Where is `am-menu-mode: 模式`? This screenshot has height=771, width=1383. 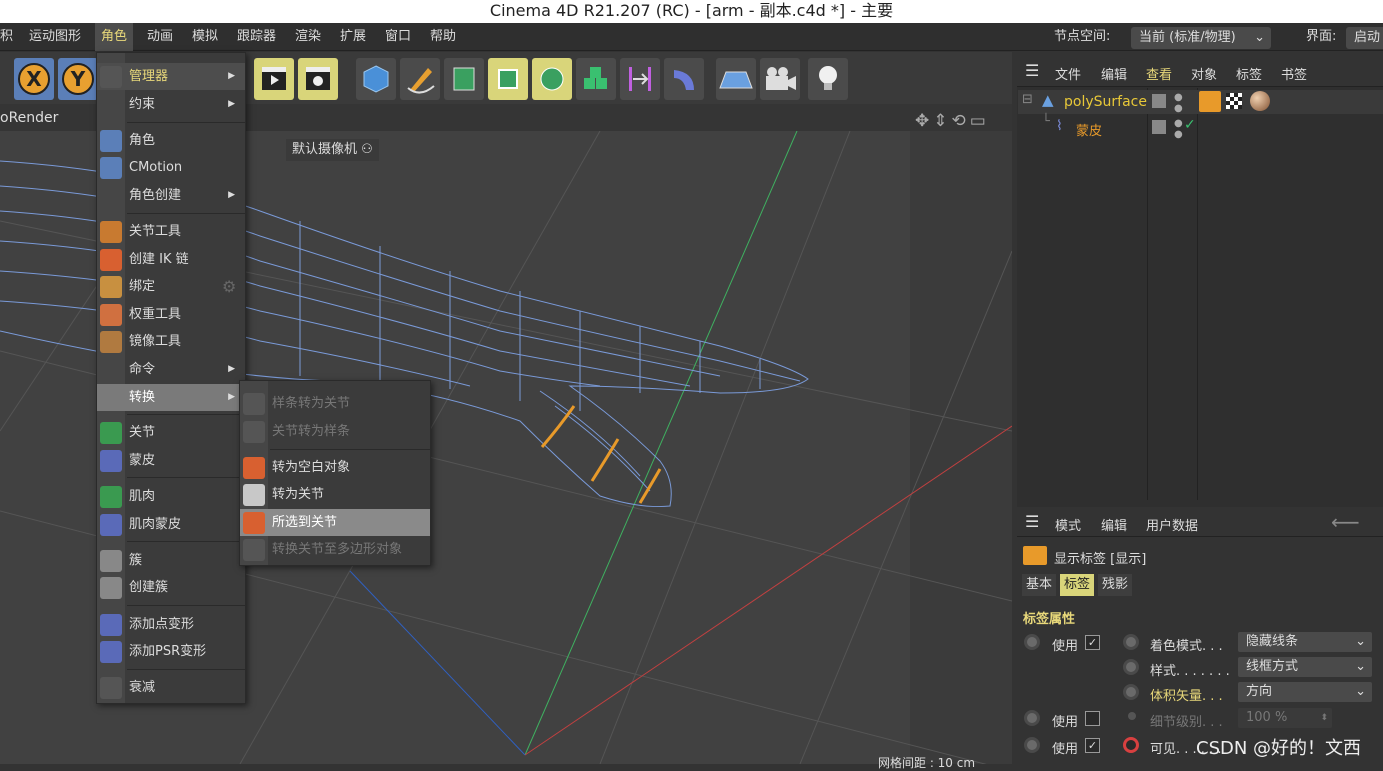 am-menu-mode: 模式 is located at coordinates (1068, 524).